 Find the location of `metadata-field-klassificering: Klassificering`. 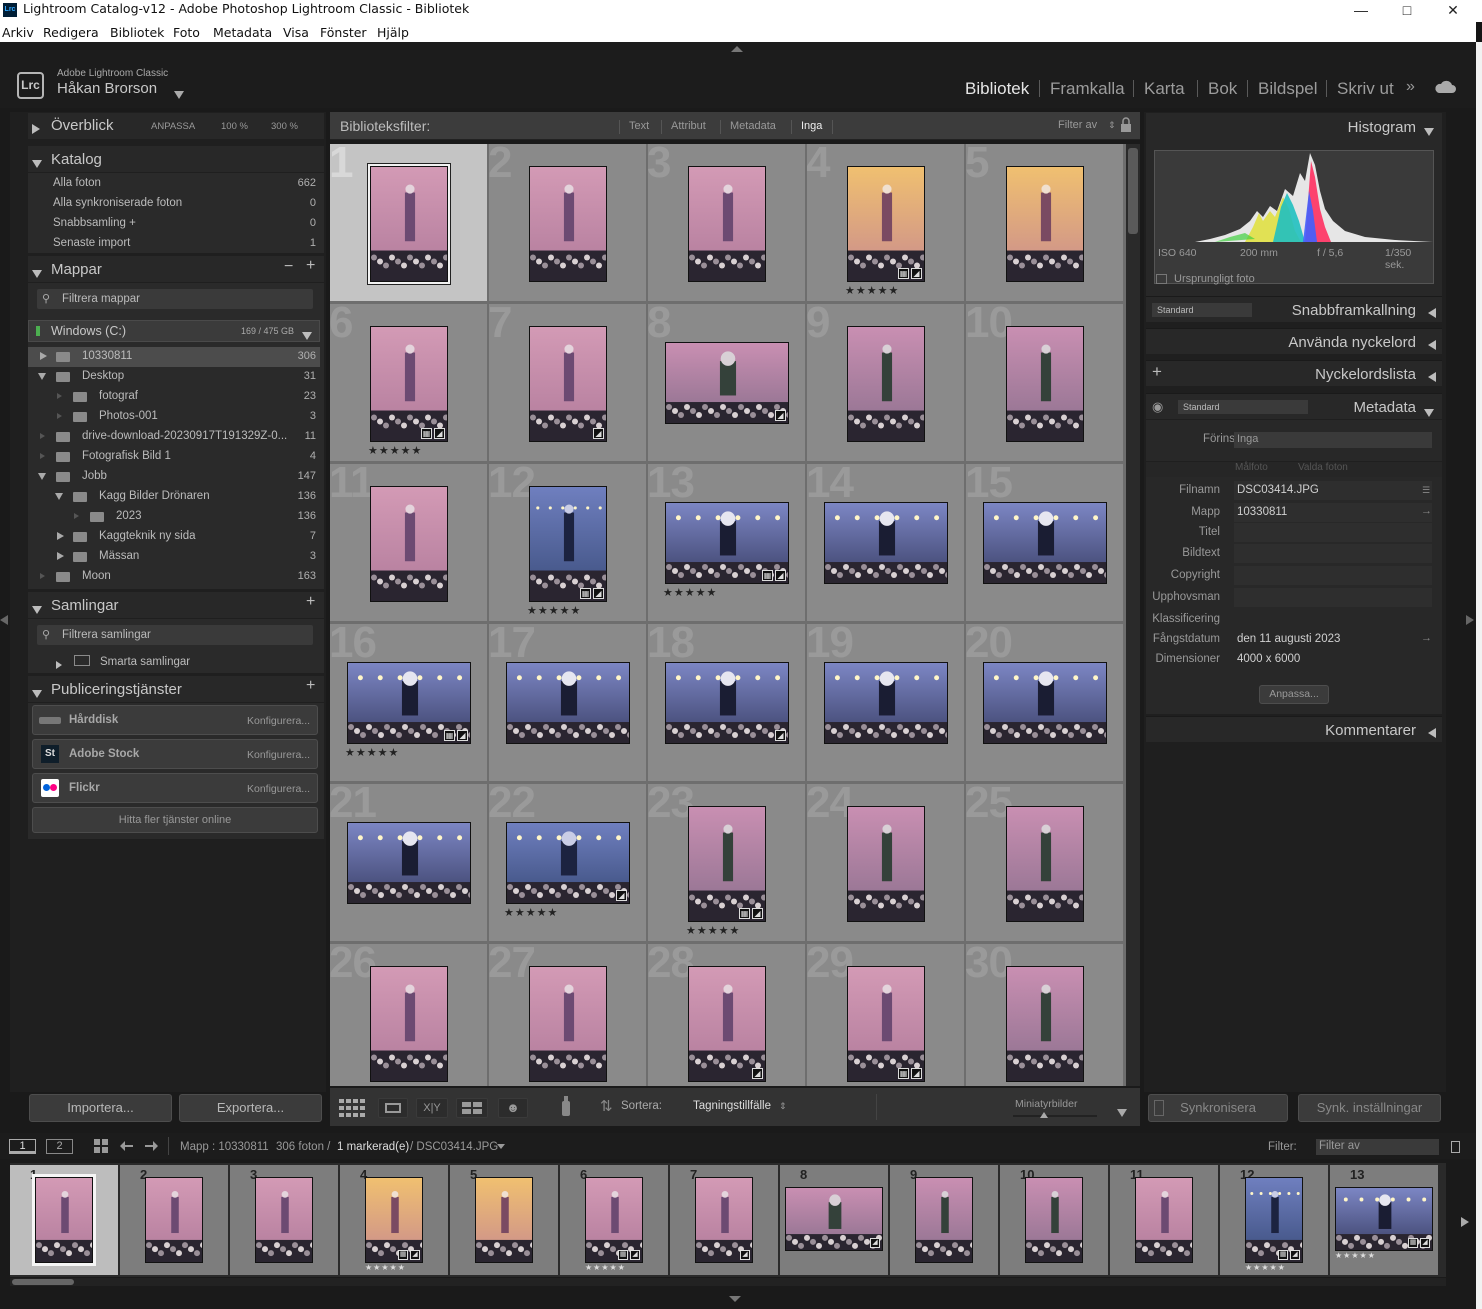

metadata-field-klassificering: Klassificering is located at coordinates (1293, 620).